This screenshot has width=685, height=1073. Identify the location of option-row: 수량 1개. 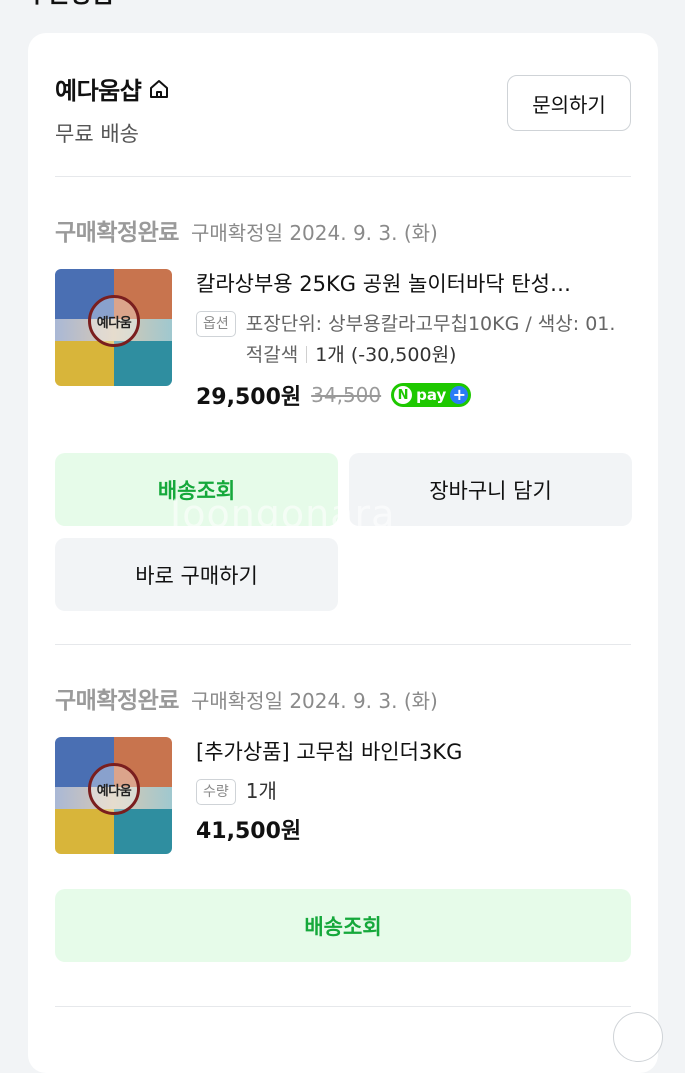
(413, 791).